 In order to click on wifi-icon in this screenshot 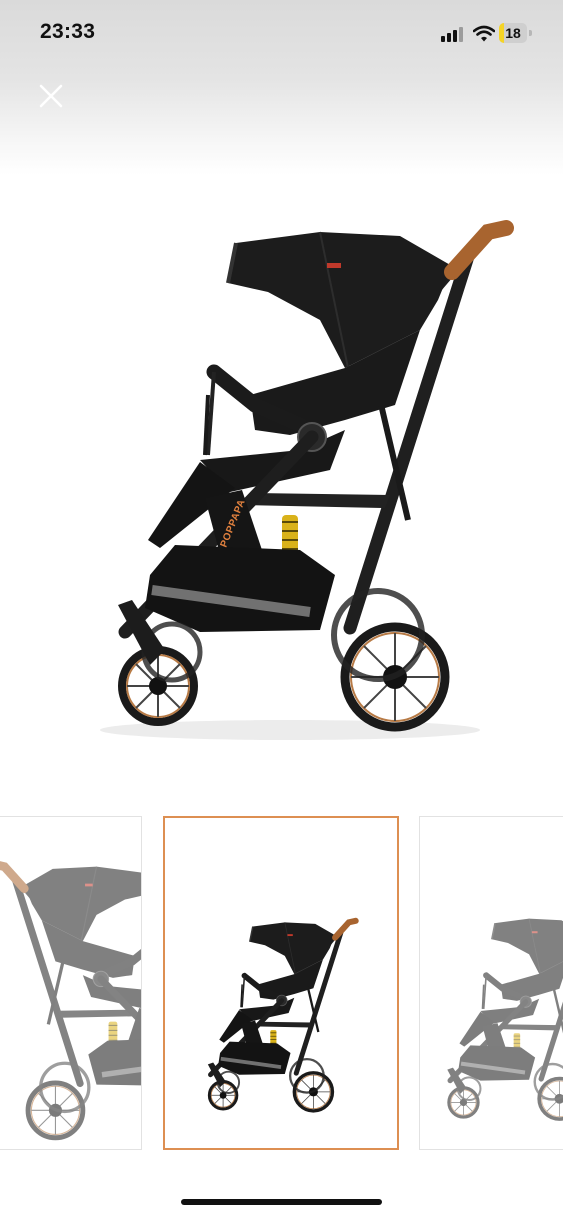, I will do `click(484, 33)`.